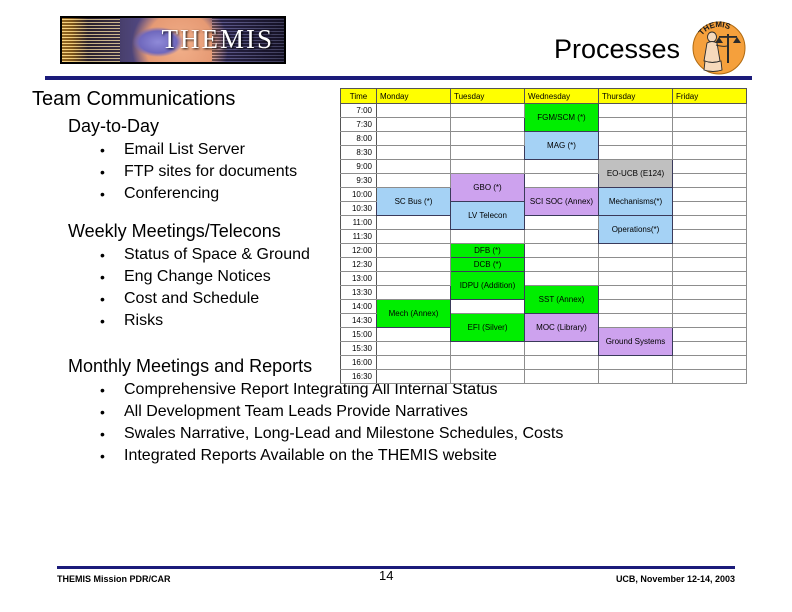 The width and height of the screenshot is (792, 612). What do you see at coordinates (616, 49) in the screenshot?
I see `page-title: Processes` at bounding box center [616, 49].